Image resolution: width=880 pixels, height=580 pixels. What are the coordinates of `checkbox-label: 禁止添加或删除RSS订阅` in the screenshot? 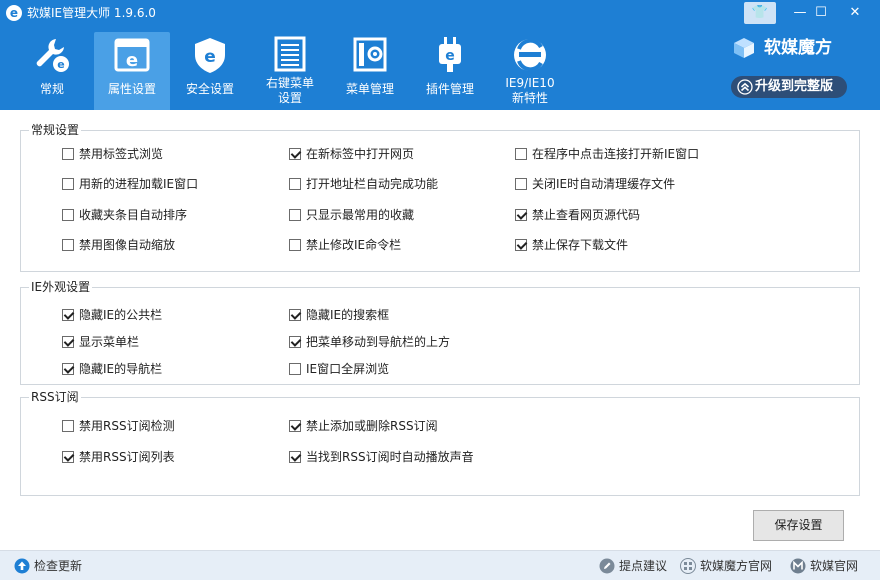 It's located at (372, 426).